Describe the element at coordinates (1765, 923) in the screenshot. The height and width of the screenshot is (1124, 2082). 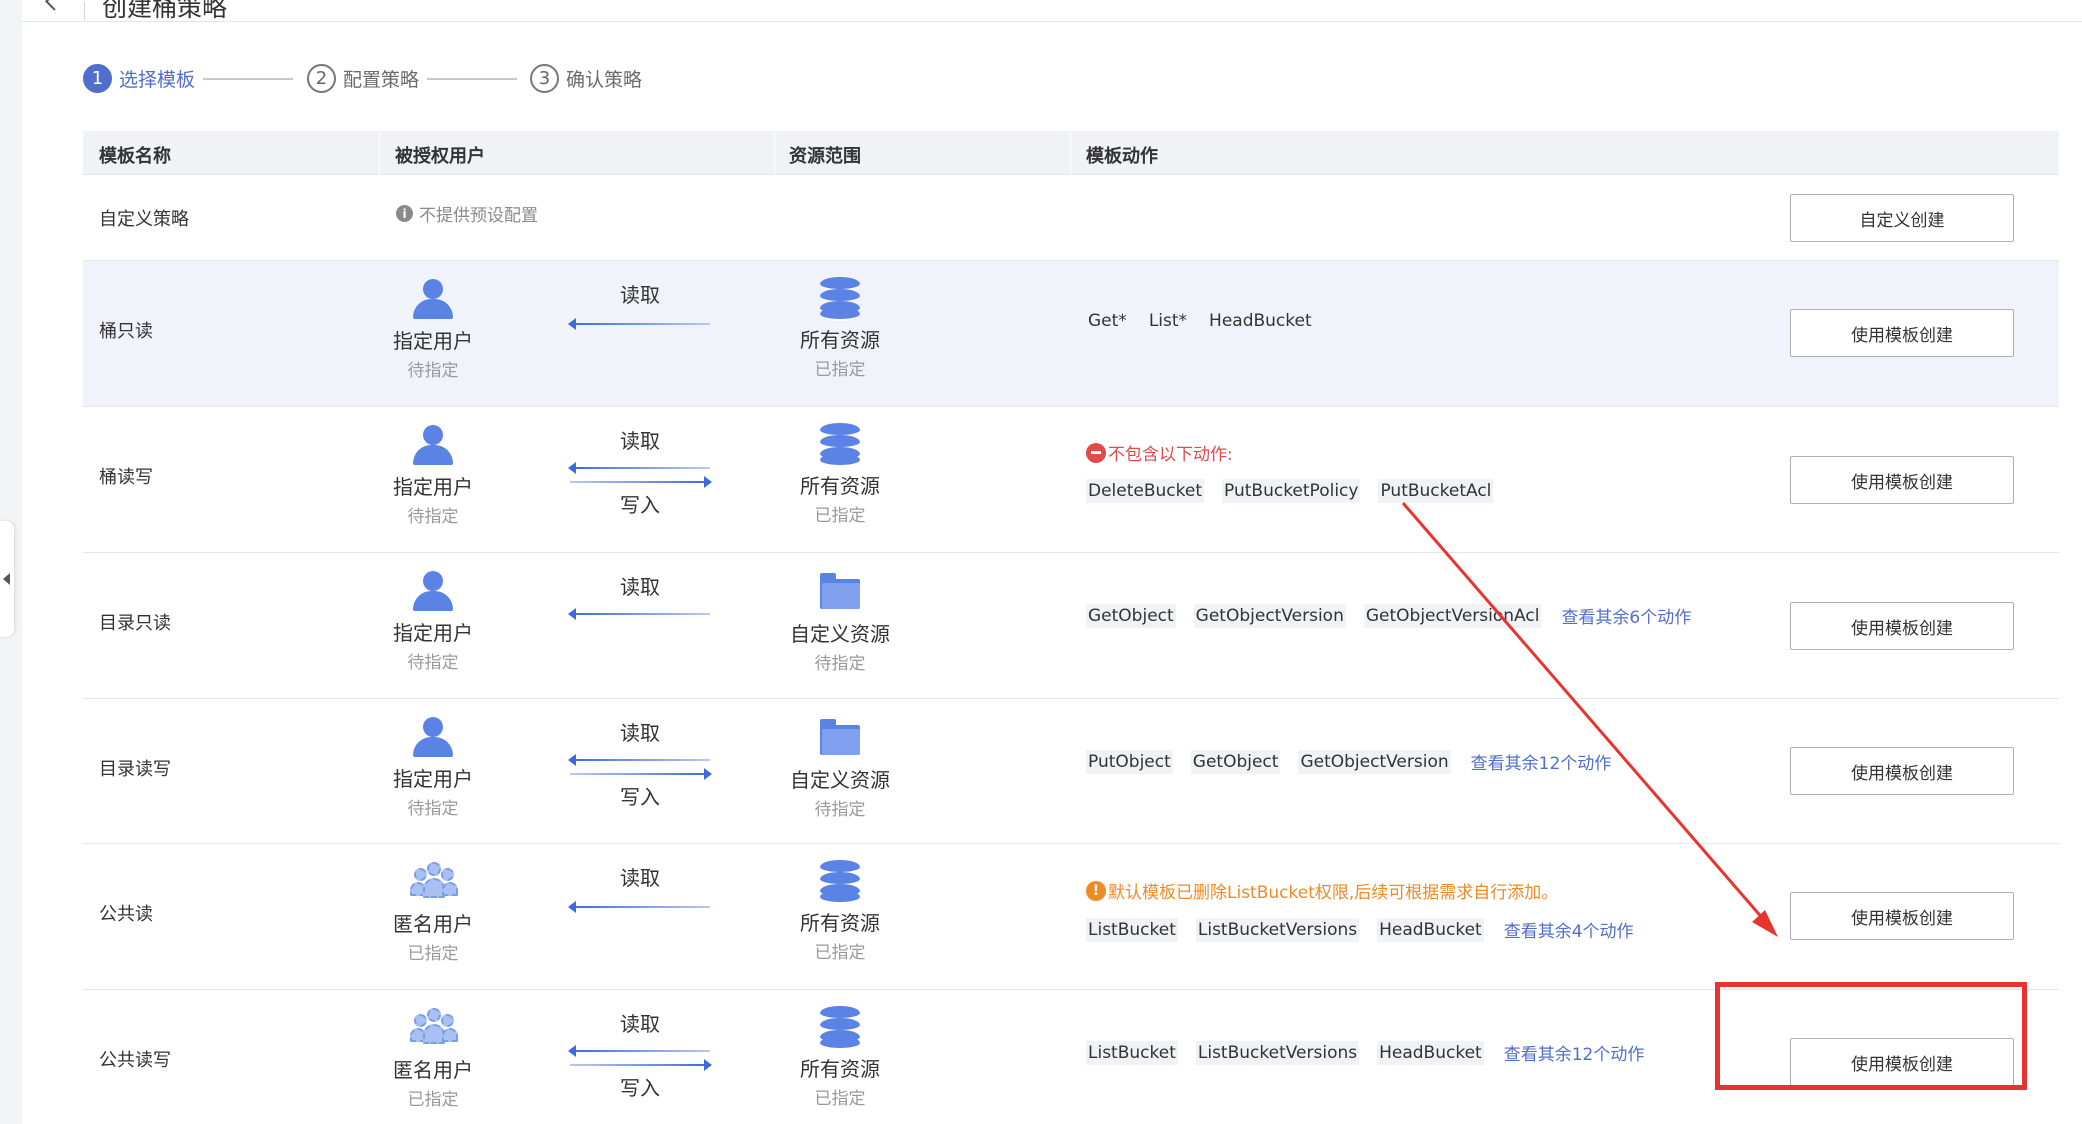
I see `annotation-arrow-head` at that location.